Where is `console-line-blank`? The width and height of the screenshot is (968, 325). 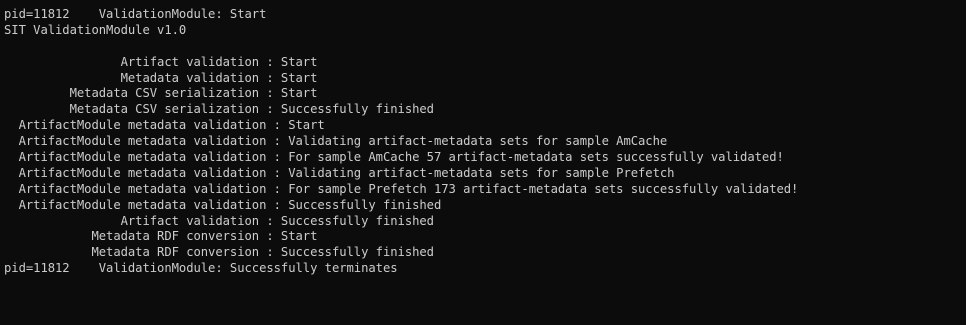 console-line-blank is located at coordinates (401, 47).